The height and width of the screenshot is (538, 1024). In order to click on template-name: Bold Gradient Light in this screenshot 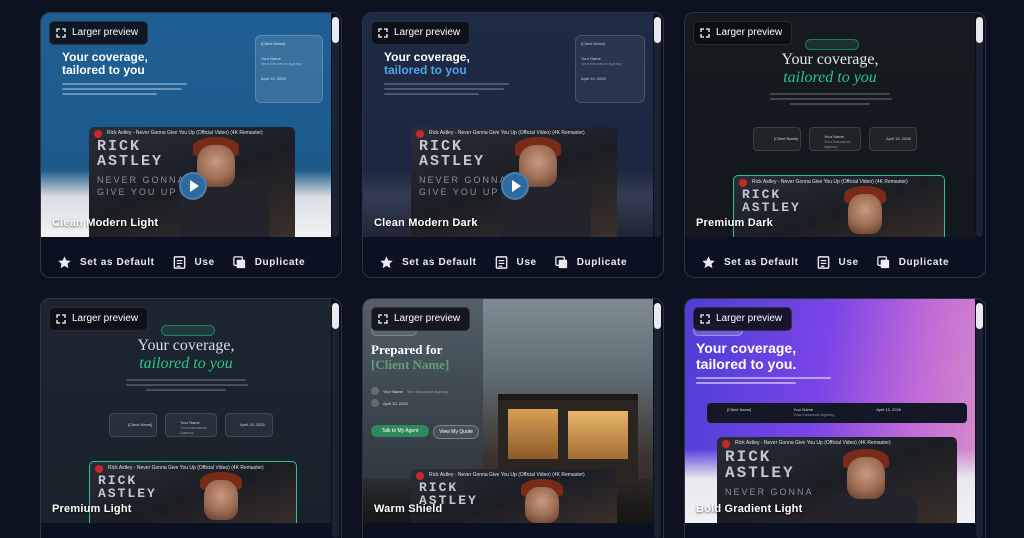, I will do `click(749, 509)`.